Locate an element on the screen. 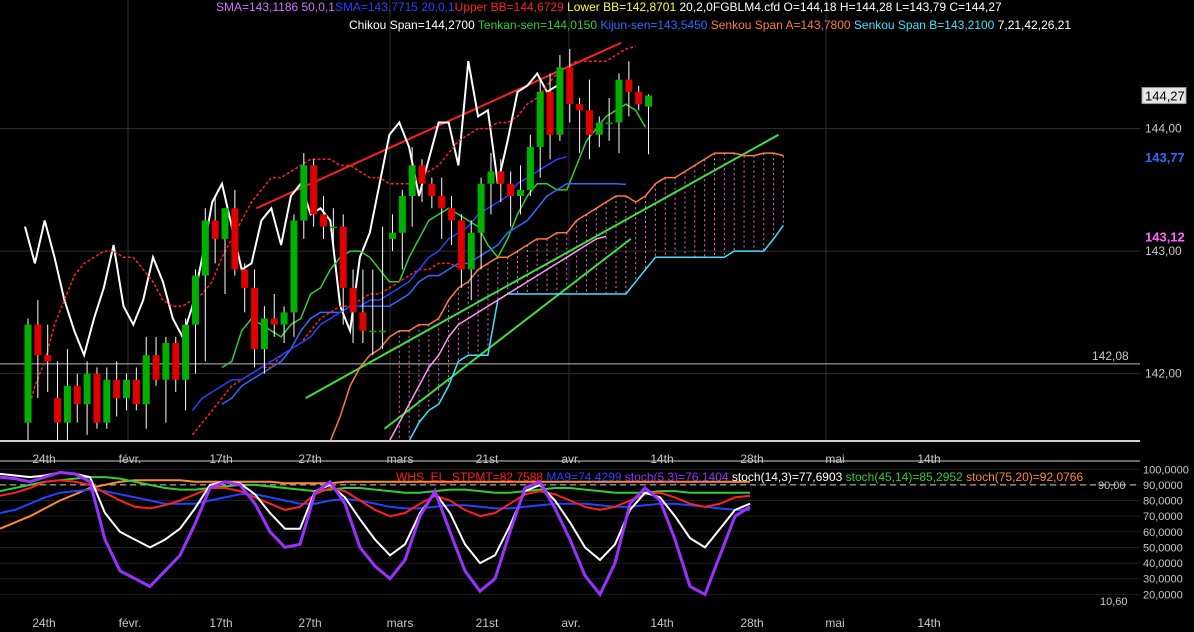 This screenshot has width=1194, height=632. time-axis-label-main: 28th is located at coordinates (751, 459).